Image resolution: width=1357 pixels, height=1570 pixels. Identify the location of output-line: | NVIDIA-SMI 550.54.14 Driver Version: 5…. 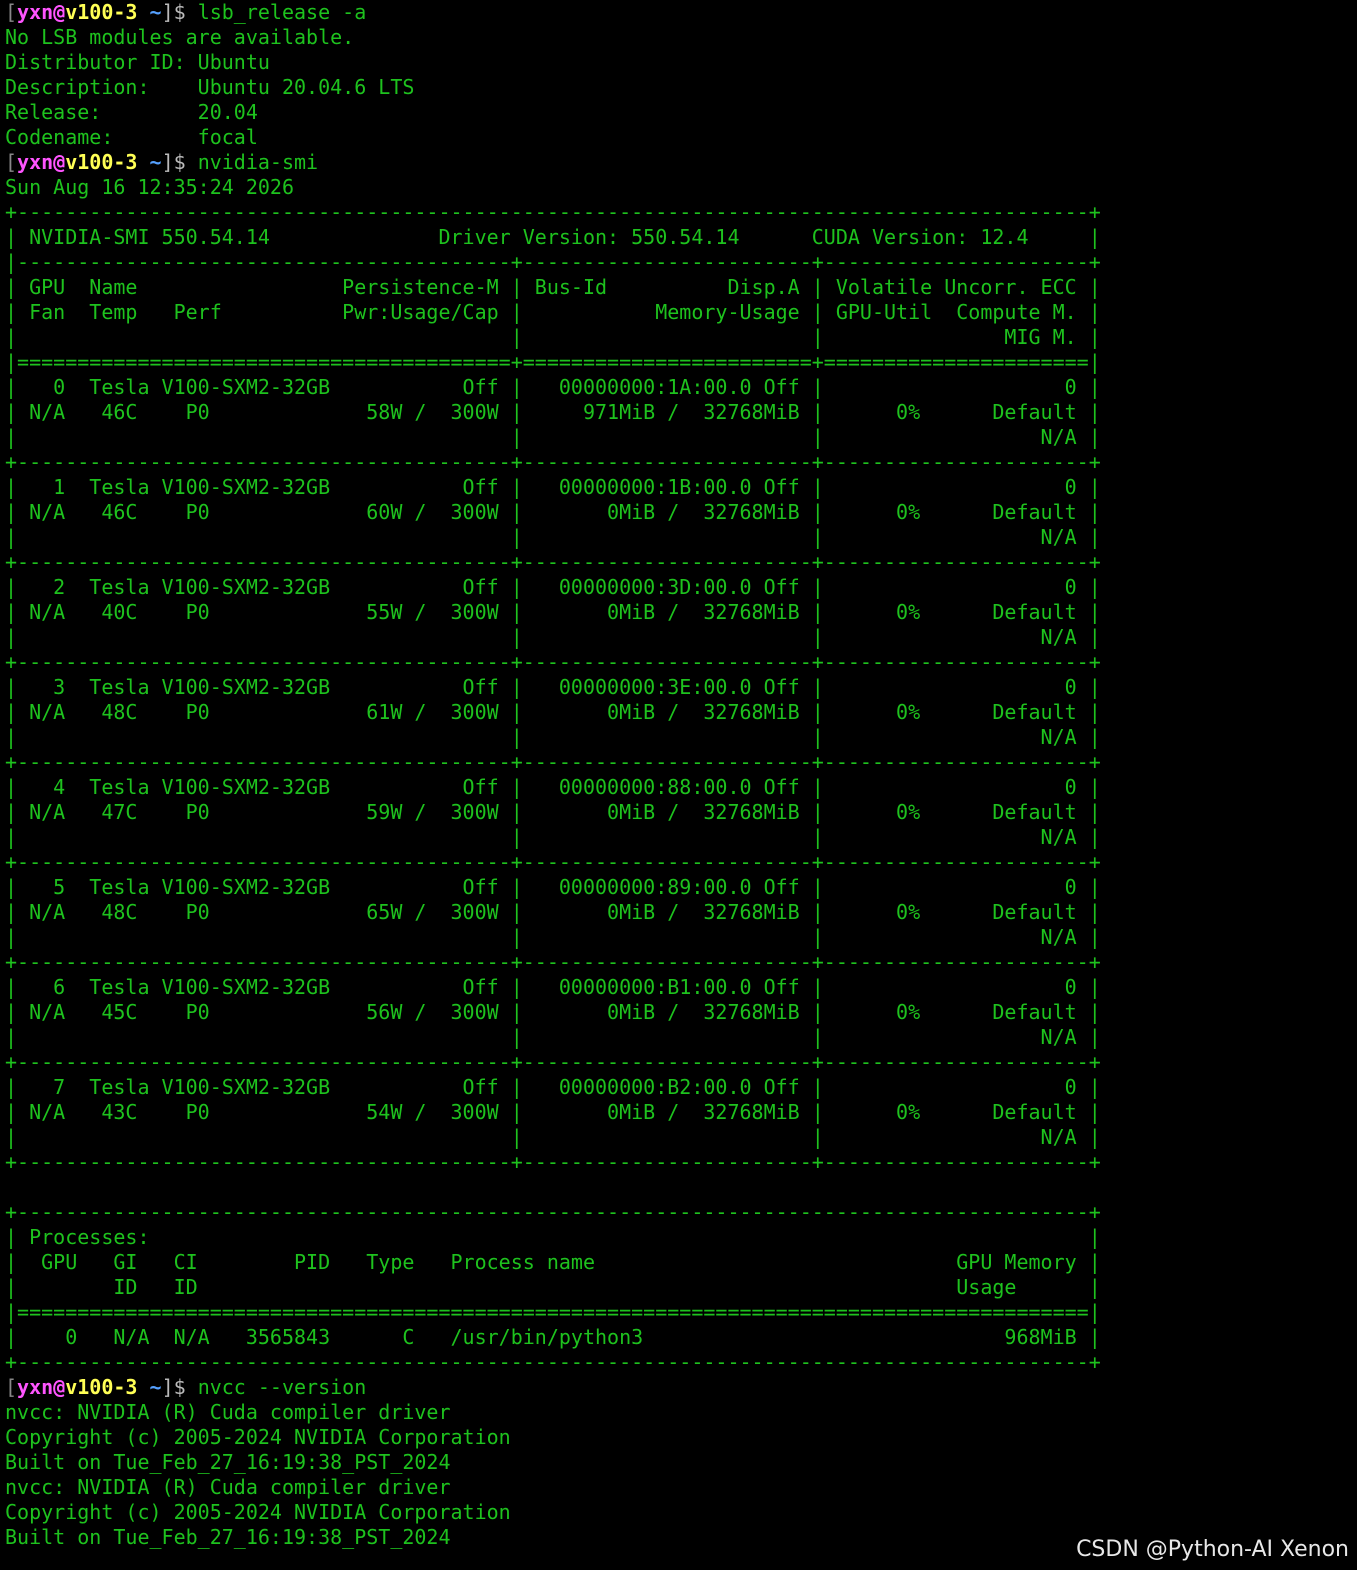
(553, 237).